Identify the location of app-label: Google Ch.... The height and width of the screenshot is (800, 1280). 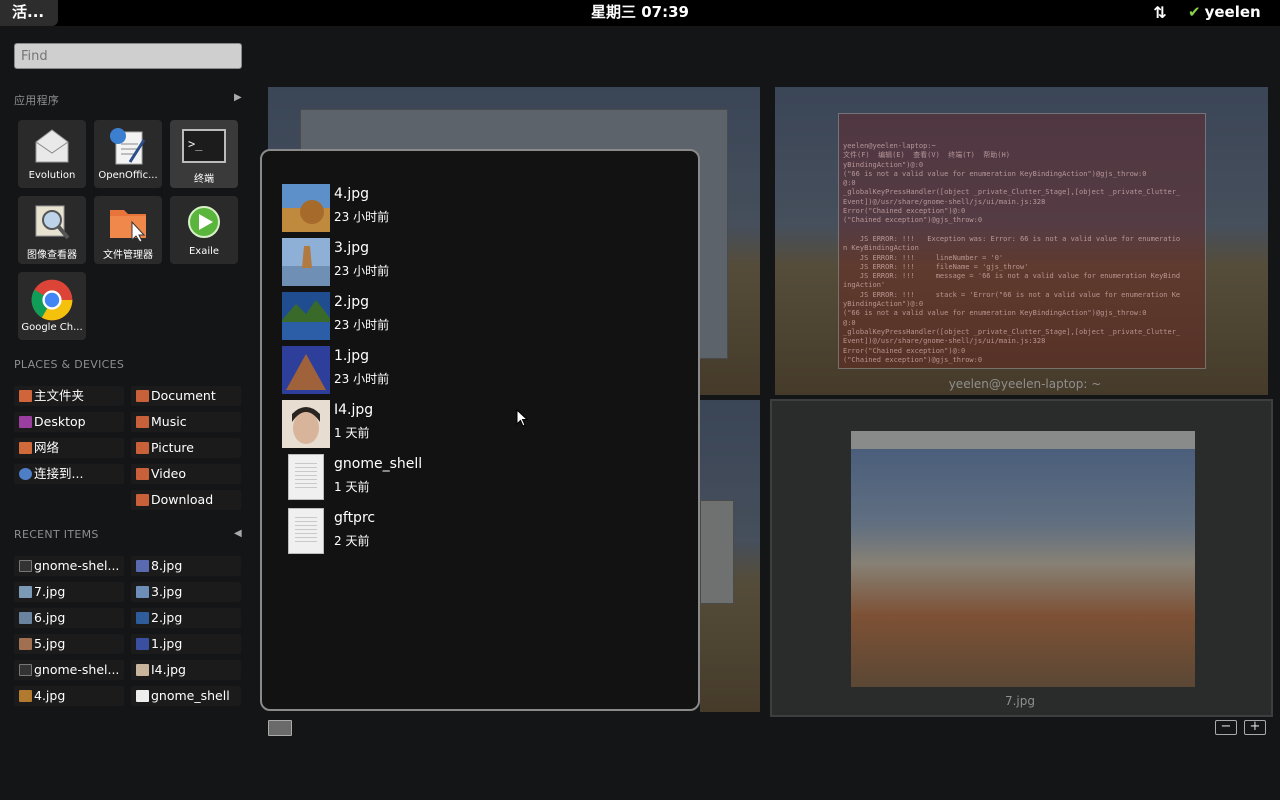
(52, 327).